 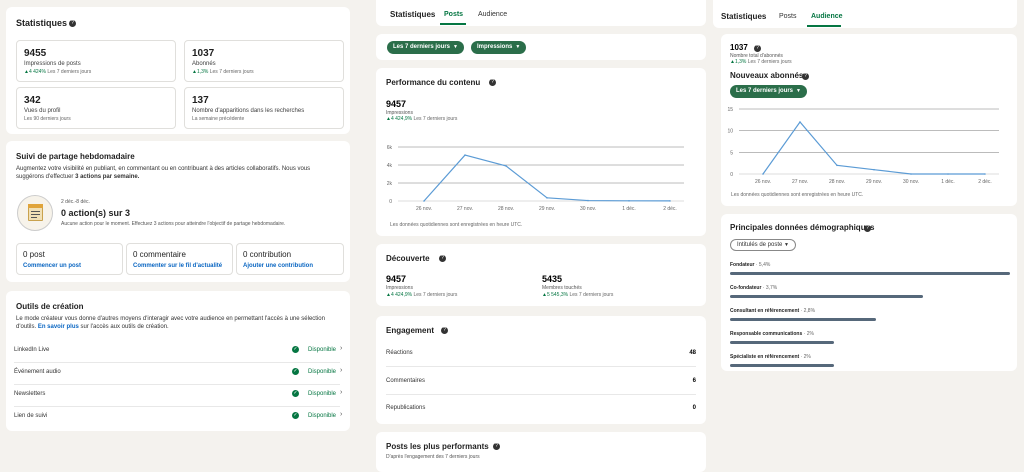 I want to click on x-tick-label: 30 nov., so click(x=911, y=182).